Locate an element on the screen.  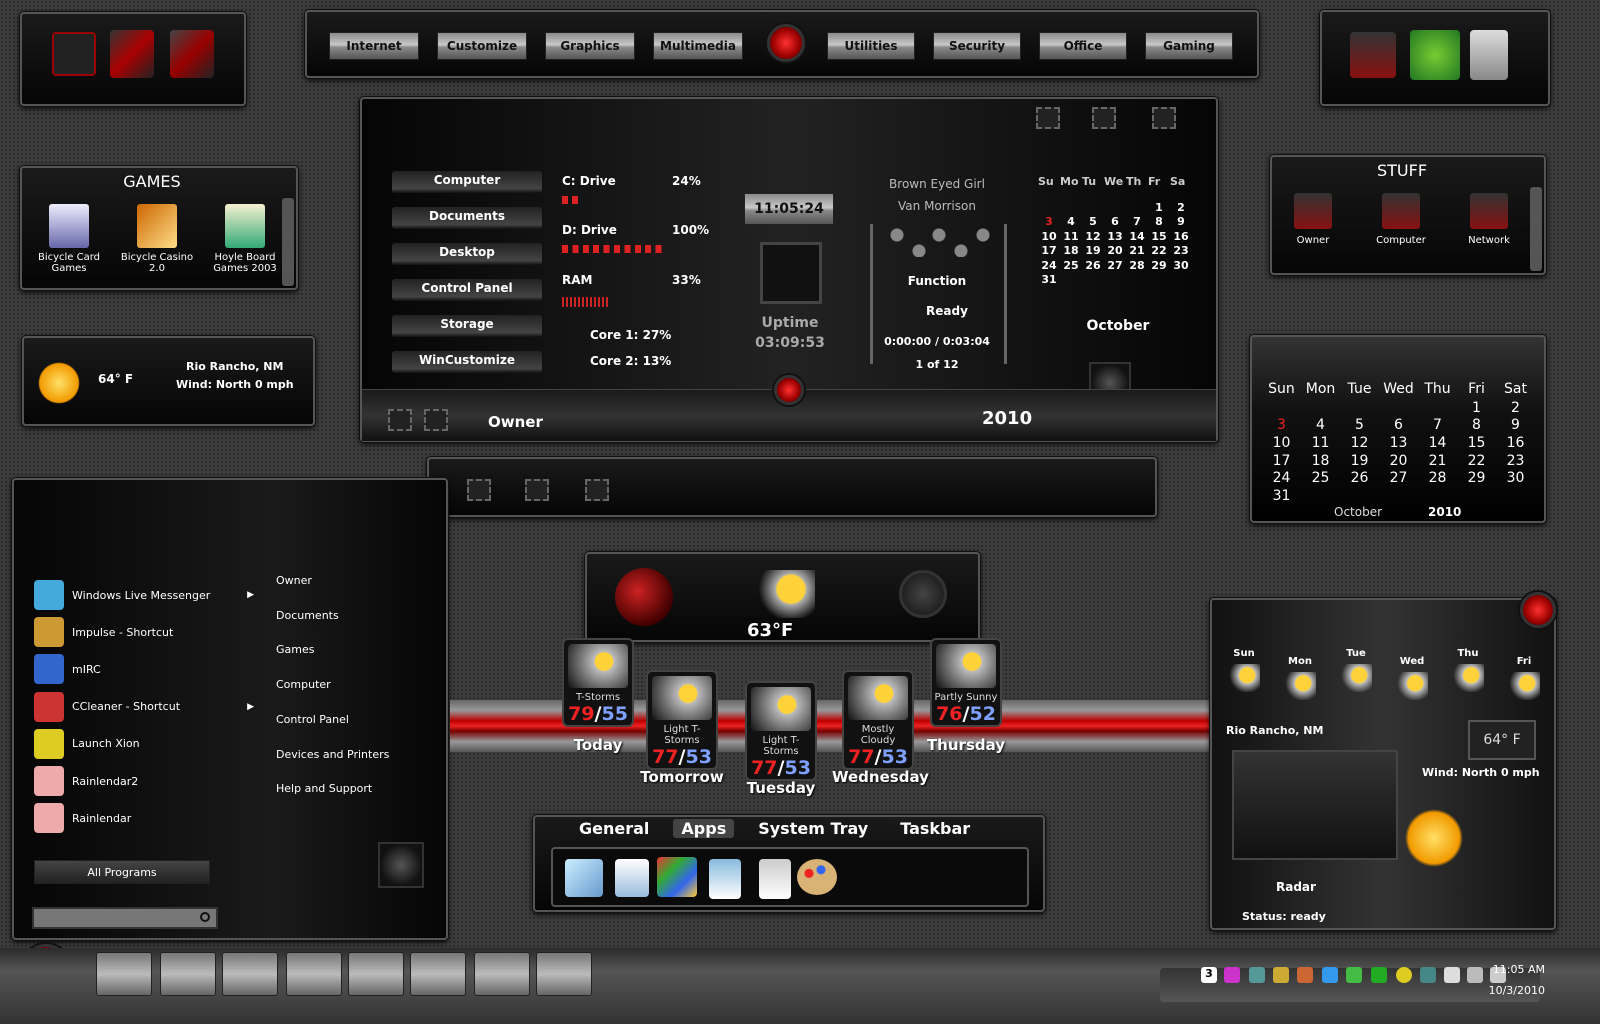
wordpad-icon is located at coordinates (632, 878).